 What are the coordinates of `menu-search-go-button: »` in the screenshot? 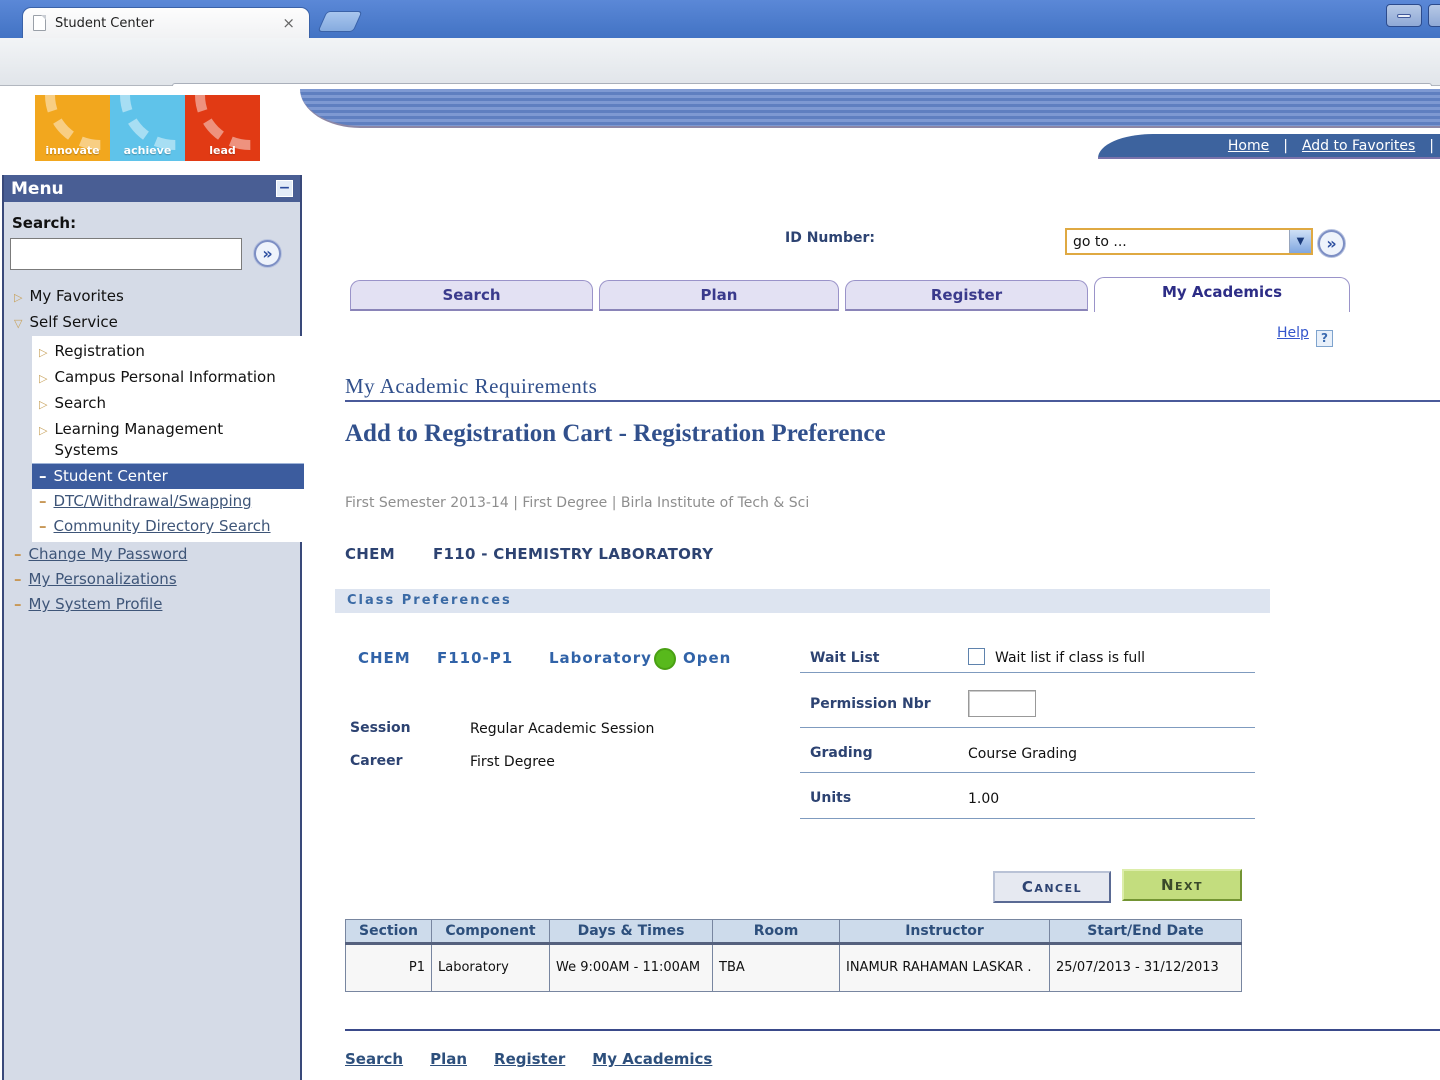 It's located at (267, 253).